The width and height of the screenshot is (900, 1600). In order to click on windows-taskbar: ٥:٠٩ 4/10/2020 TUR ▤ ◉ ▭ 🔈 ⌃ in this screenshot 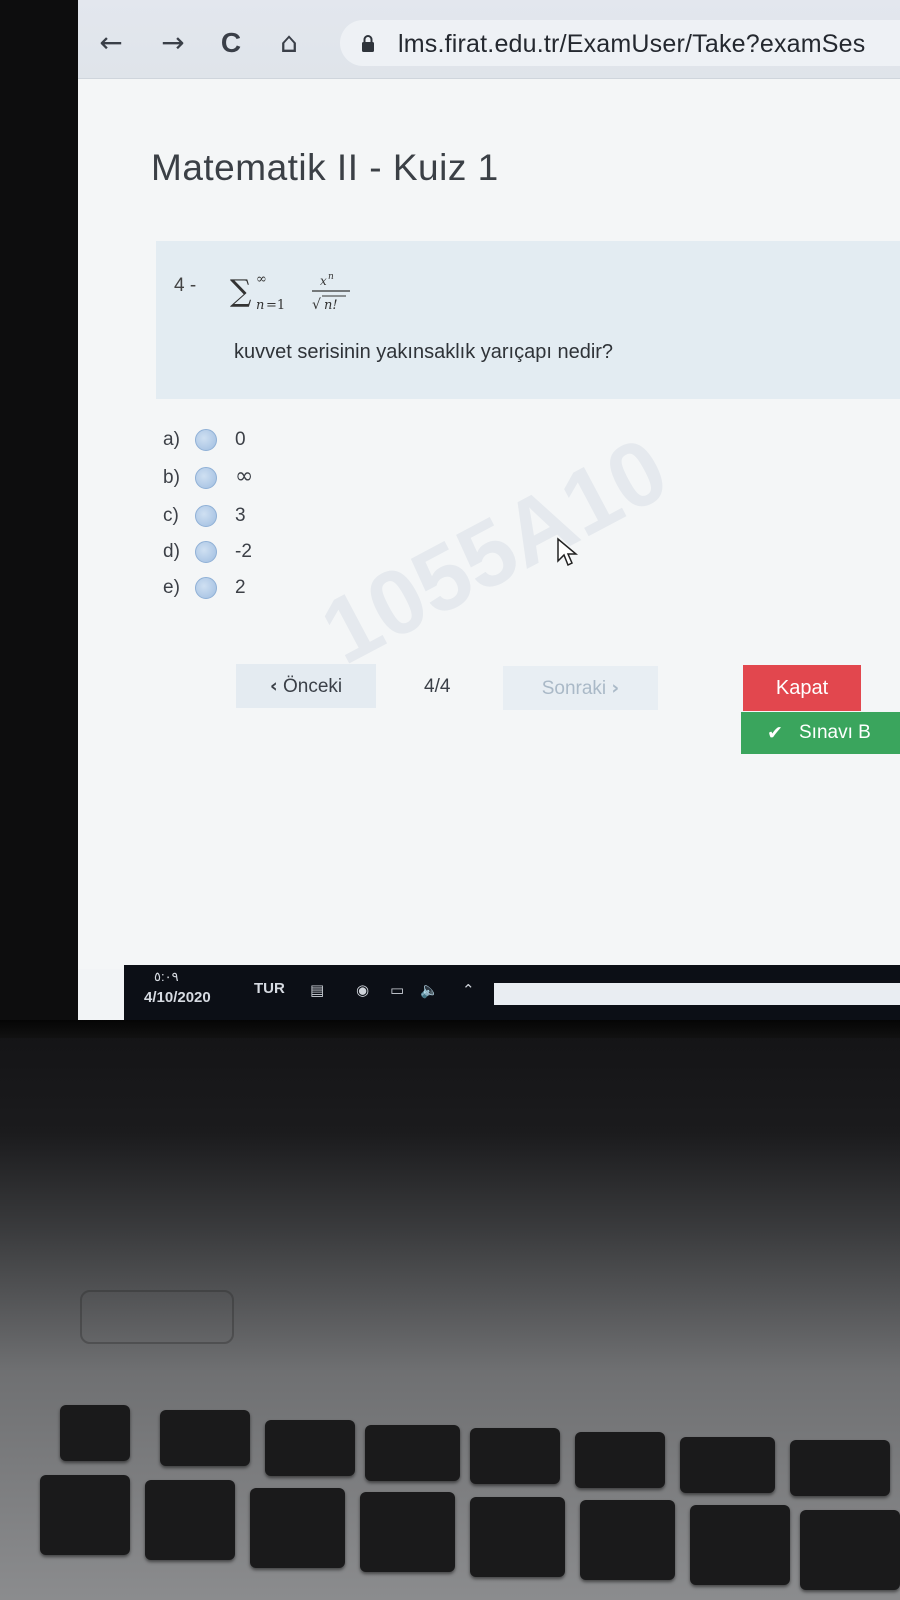, I will do `click(512, 992)`.